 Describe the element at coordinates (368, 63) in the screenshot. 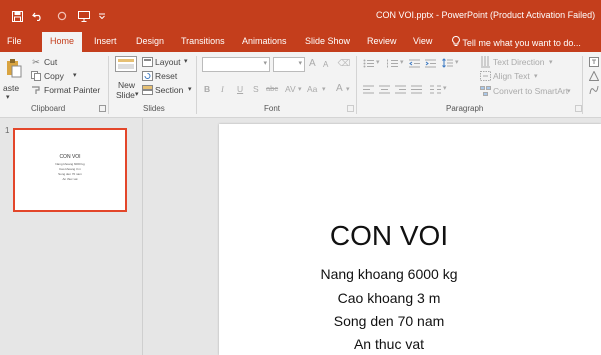

I see `bullets-icon` at that location.